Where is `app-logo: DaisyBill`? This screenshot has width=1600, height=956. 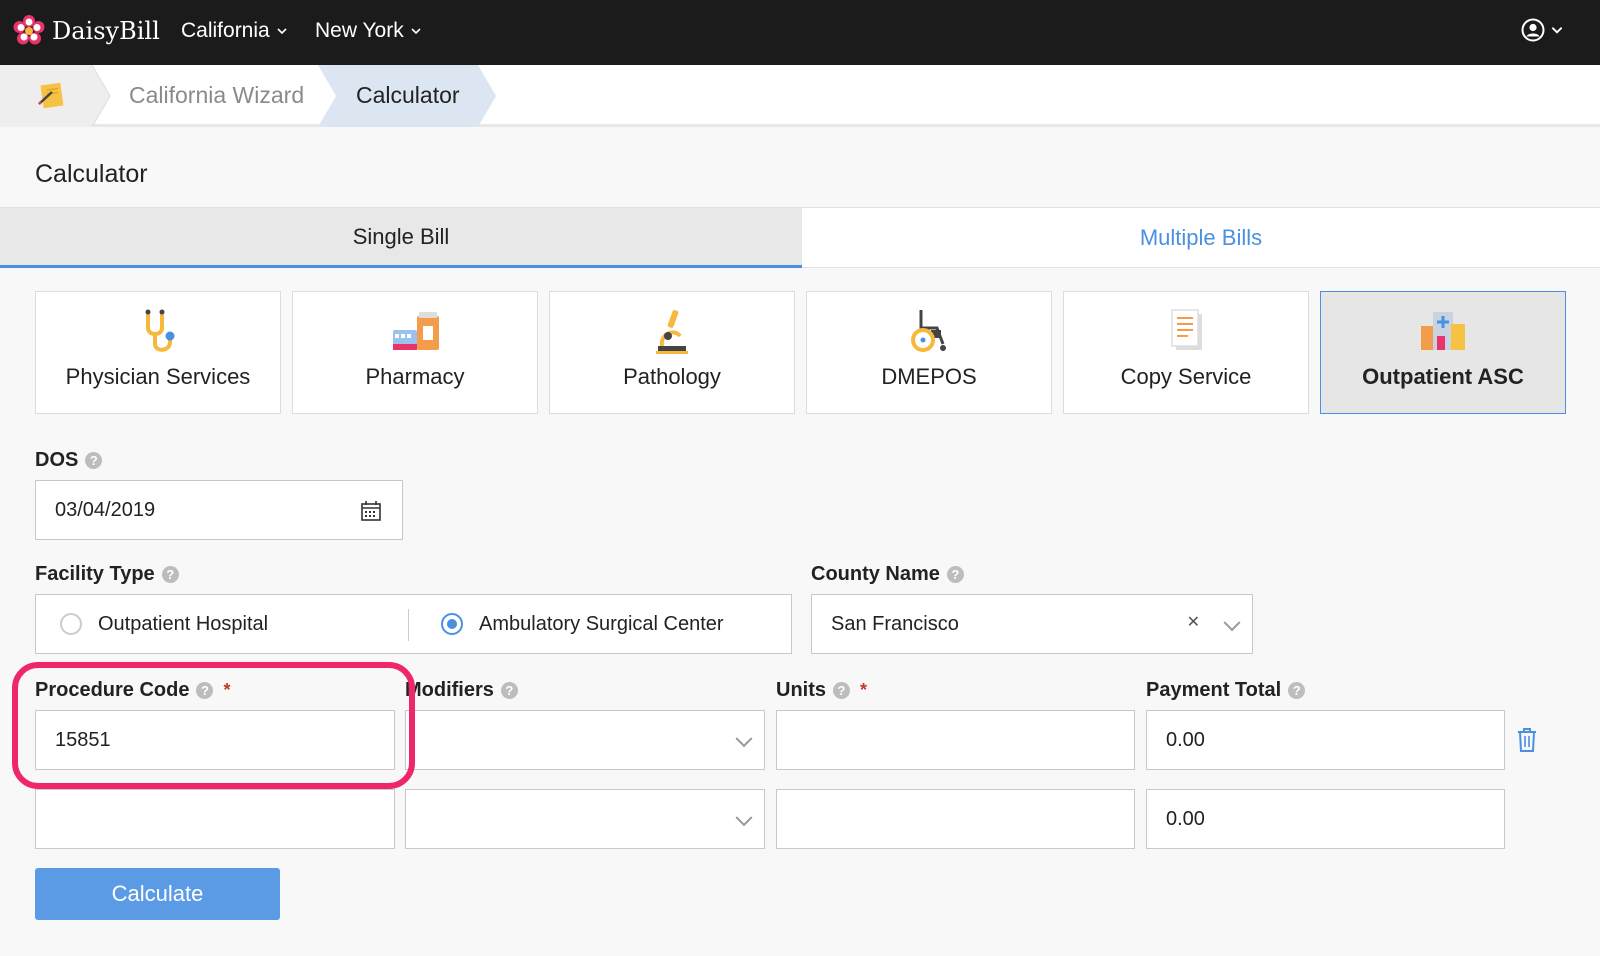 app-logo: DaisyBill is located at coordinates (86, 31).